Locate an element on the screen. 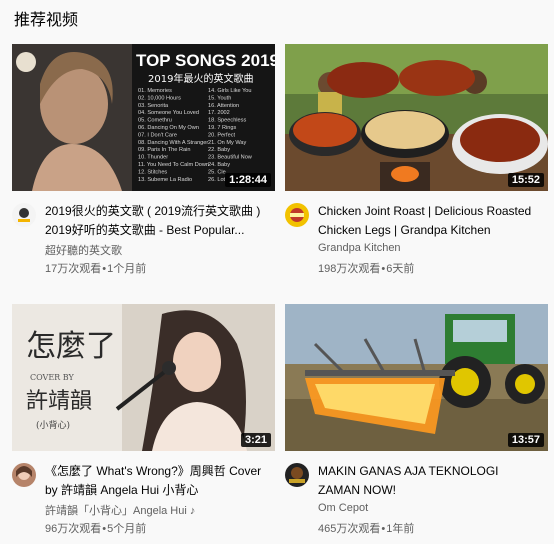  video-stats: 465万次观看•1年前 is located at coordinates (366, 529).